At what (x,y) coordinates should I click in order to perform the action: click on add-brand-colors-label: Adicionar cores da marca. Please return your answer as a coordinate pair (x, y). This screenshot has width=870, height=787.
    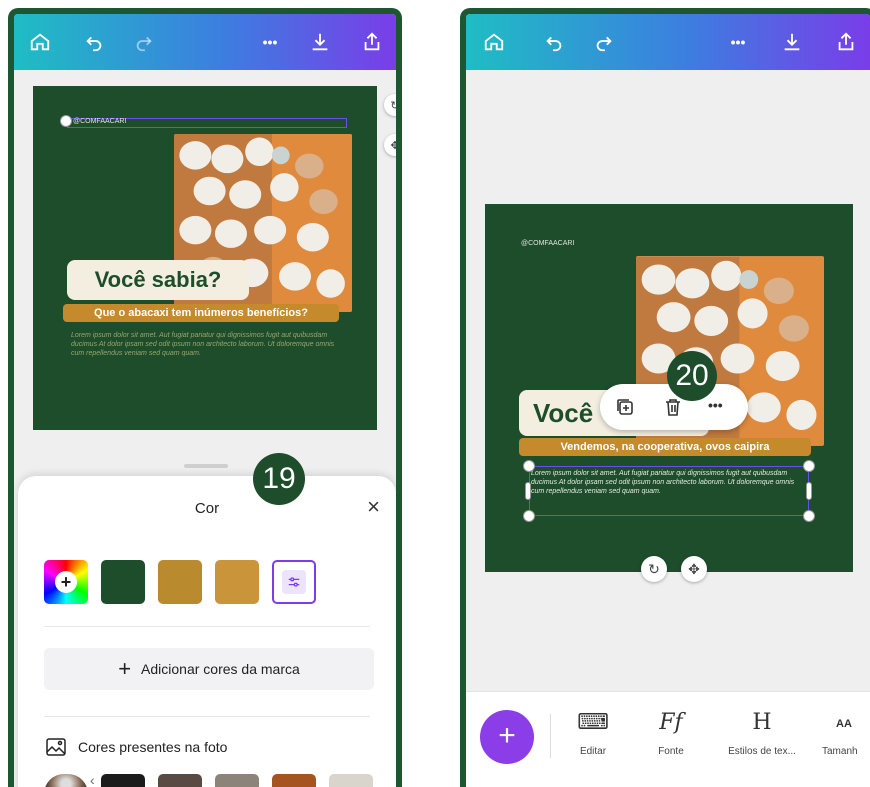
    Looking at the image, I should click on (220, 669).